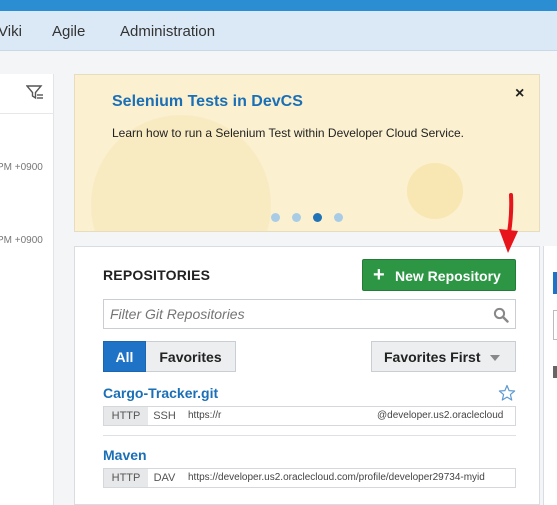 This screenshot has height=505, width=557. I want to click on user-icon, so click(555, 372).